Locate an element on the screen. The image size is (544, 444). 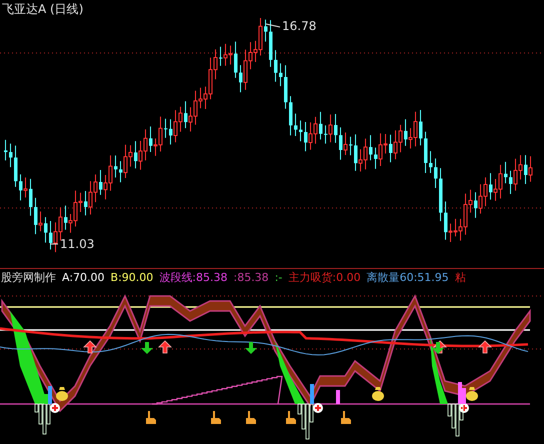
indicator-value: A:70.00 is located at coordinates (83, 277).